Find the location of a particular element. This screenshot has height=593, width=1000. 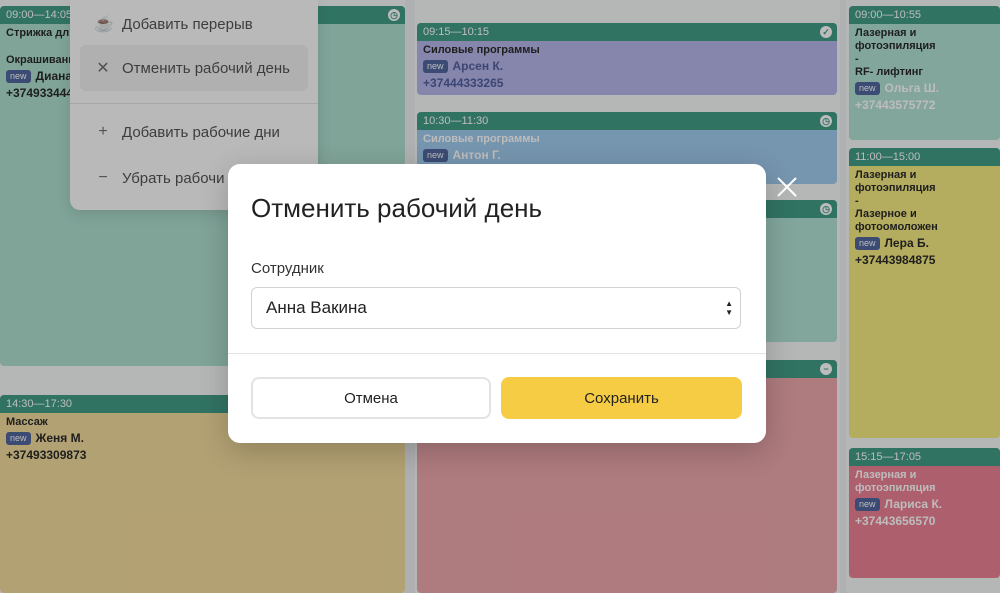

cancel-button: Отмена is located at coordinates (371, 398).